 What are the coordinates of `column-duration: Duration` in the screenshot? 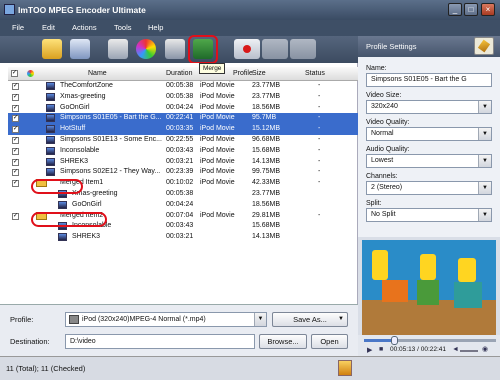 It's located at (179, 73).